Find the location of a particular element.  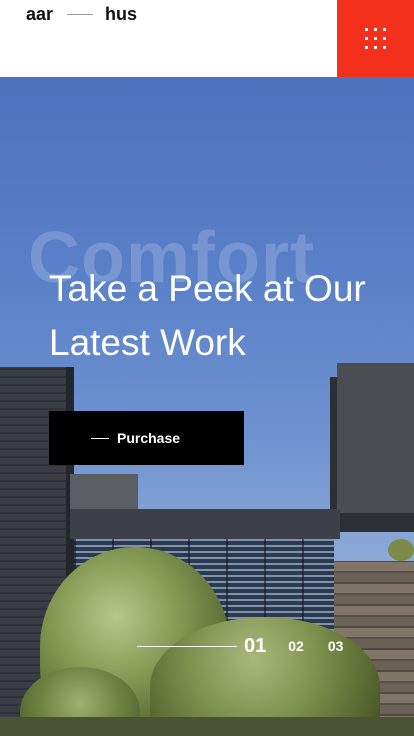

ground is located at coordinates (207, 726).